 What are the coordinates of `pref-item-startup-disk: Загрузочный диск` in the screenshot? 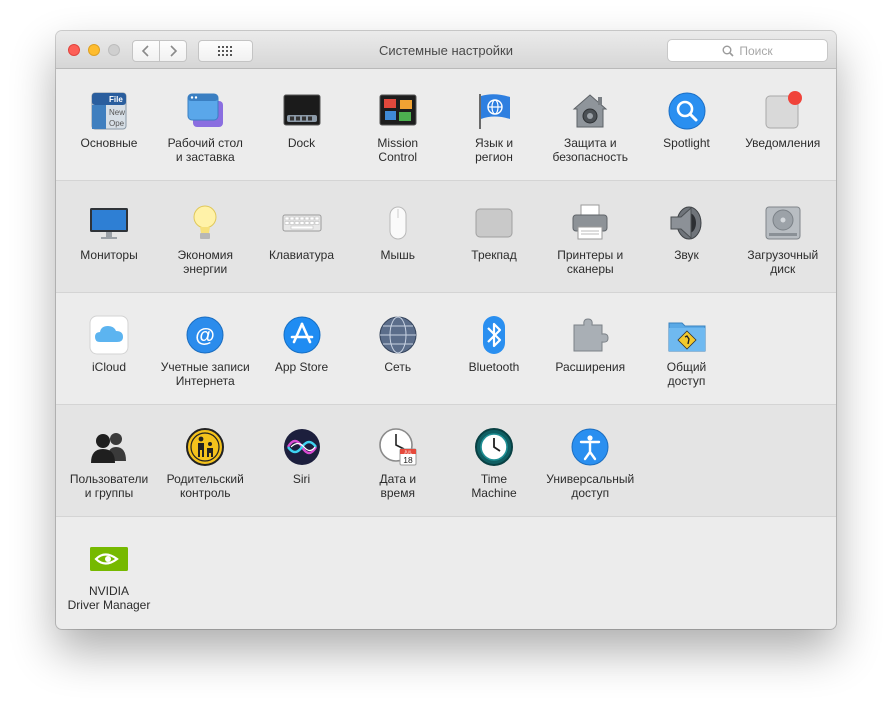 It's located at (783, 237).